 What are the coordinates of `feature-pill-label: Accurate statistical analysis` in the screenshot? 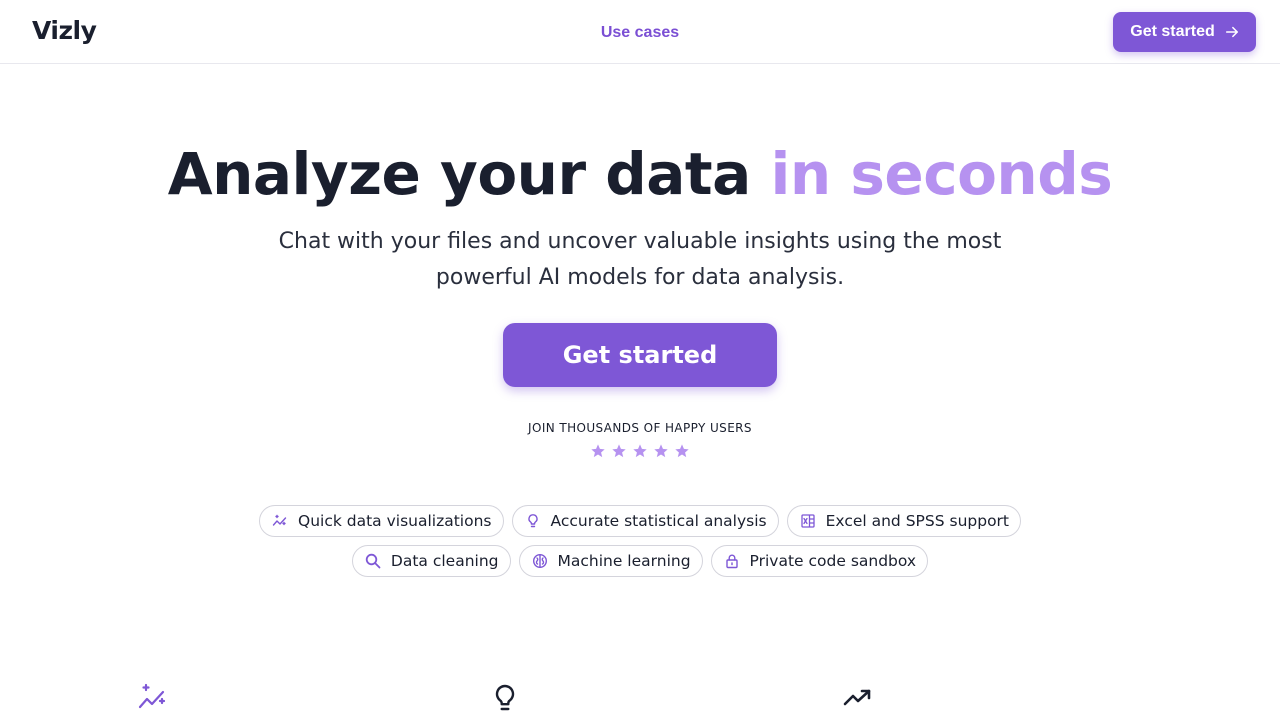 It's located at (658, 521).